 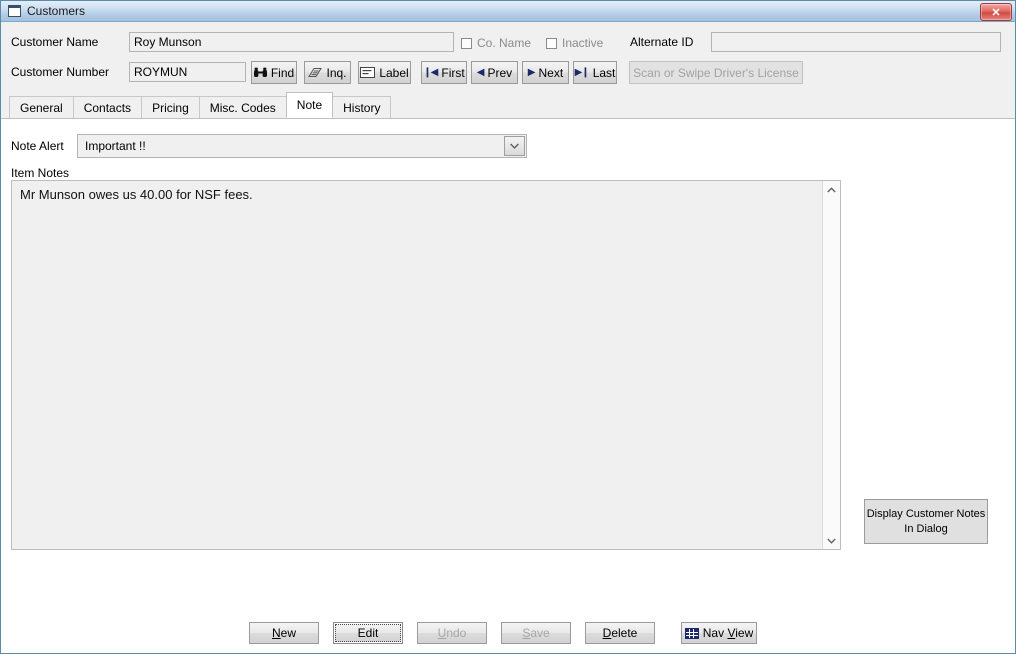 What do you see at coordinates (604, 72) in the screenshot?
I see `last-button-label: Last` at bounding box center [604, 72].